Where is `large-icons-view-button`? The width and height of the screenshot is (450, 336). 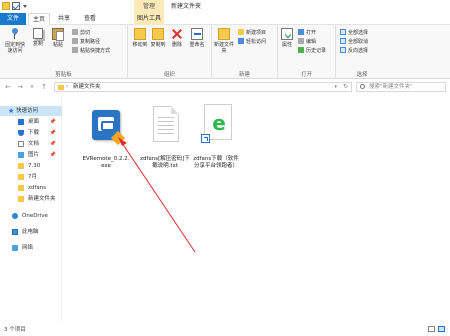 large-icons-view-button is located at coordinates (441, 329).